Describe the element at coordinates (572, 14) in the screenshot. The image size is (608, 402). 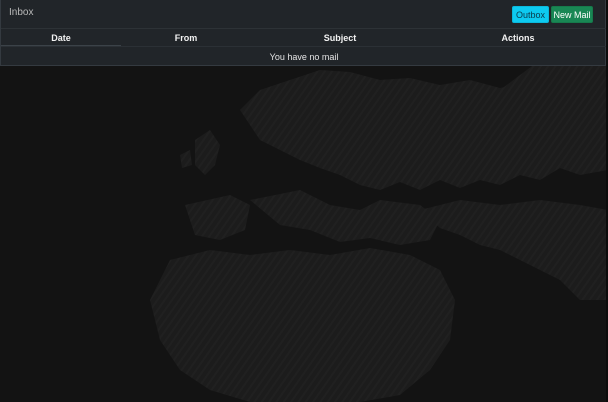
I see `new-mail-button: New Mail` at that location.